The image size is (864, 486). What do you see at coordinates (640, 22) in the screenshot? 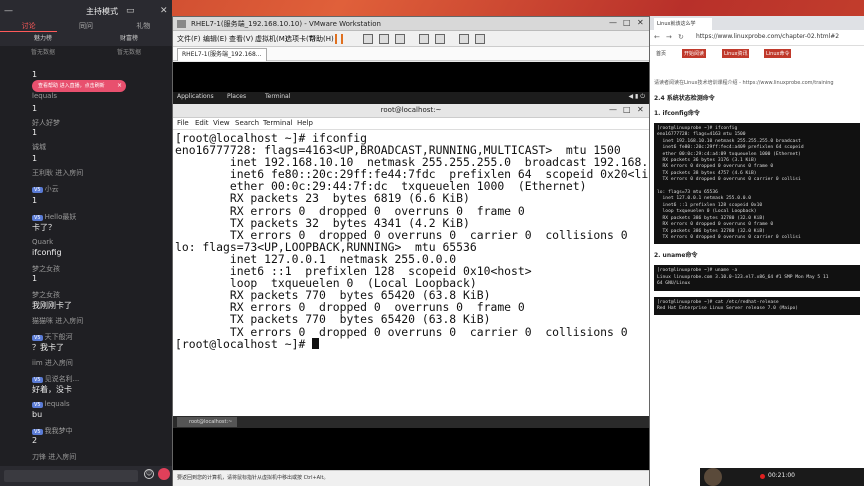
I see `vm-close-icon: ✕` at bounding box center [640, 22].